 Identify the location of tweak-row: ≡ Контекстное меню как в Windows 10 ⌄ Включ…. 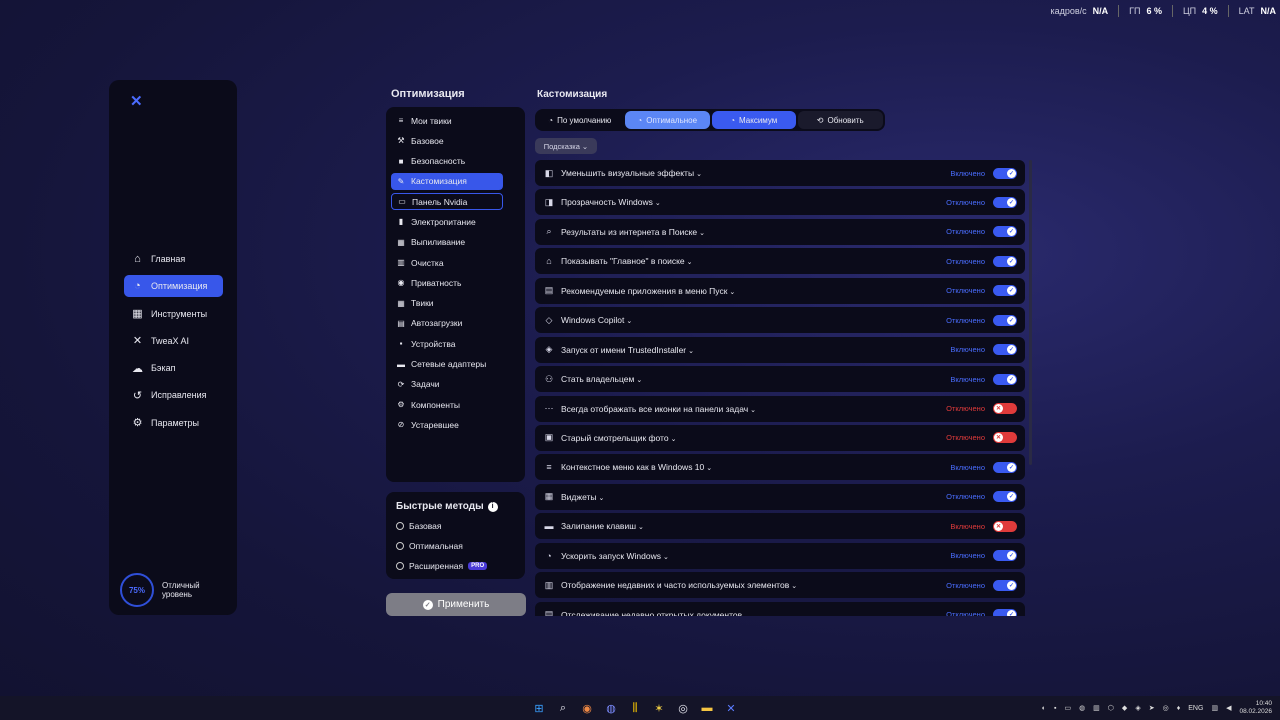
(780, 467).